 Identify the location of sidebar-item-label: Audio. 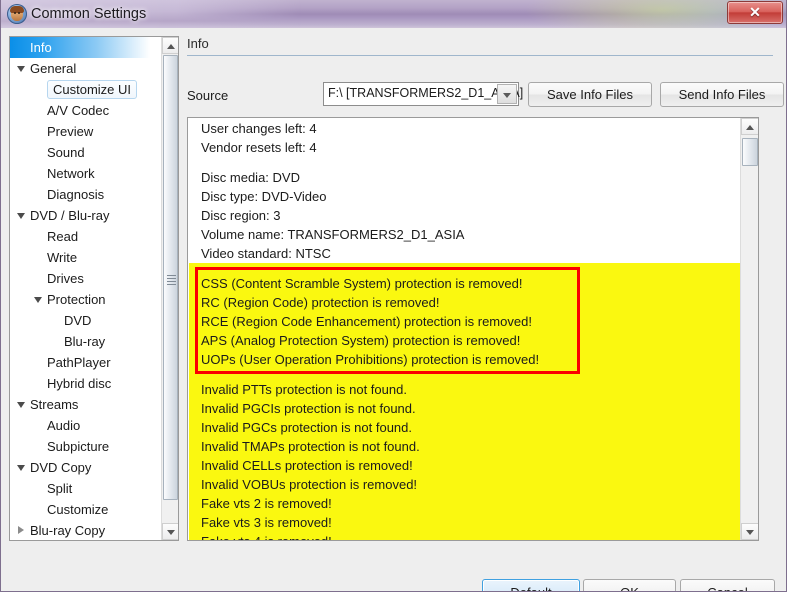
(64, 425).